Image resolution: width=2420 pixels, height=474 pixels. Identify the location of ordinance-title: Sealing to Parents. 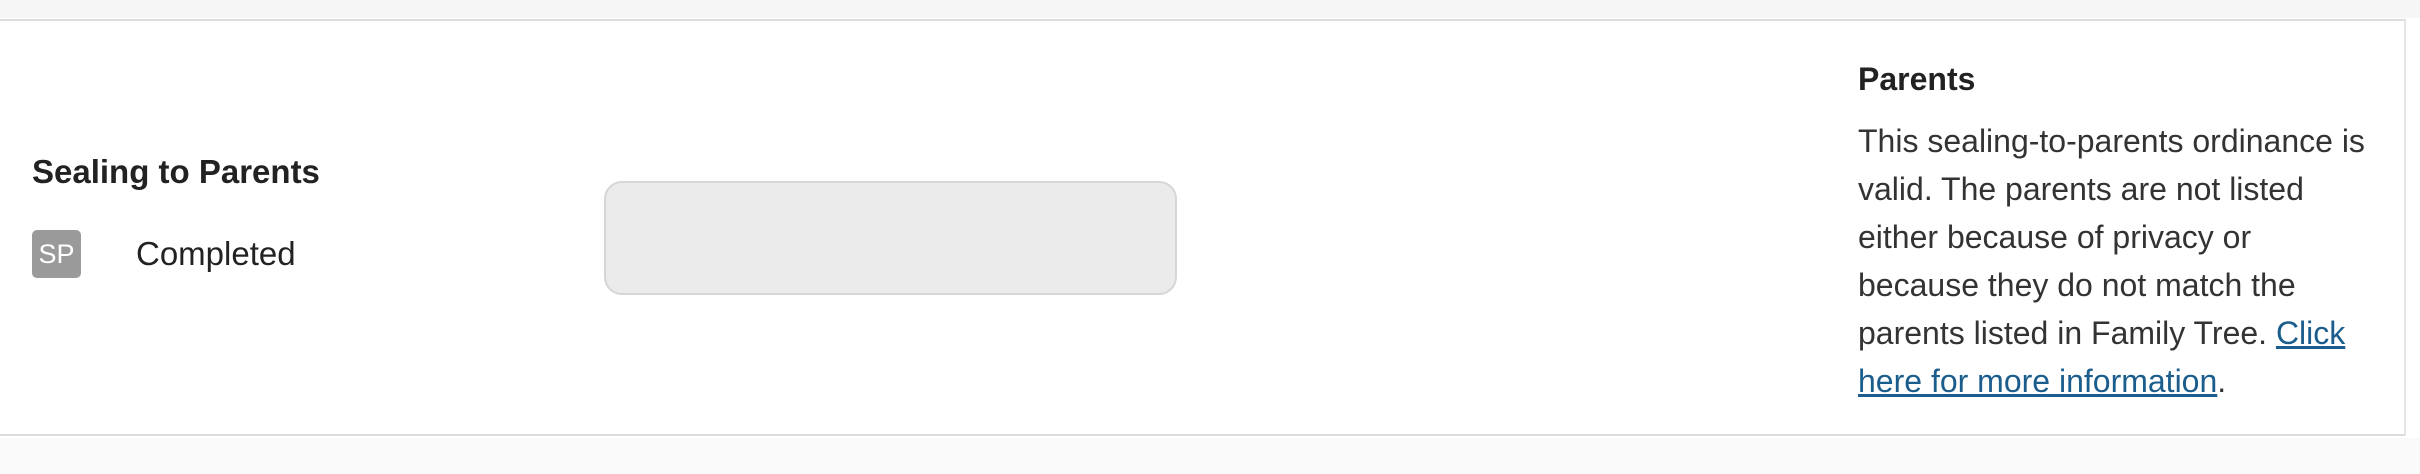
(176, 171).